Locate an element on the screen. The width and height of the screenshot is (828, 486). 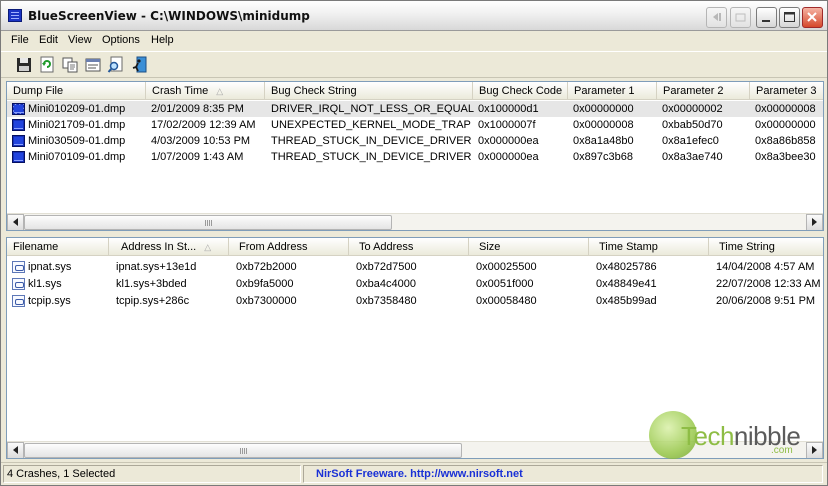
cell-crash-time: 2/01/2009 8:35 PM is located at coordinates (197, 109).